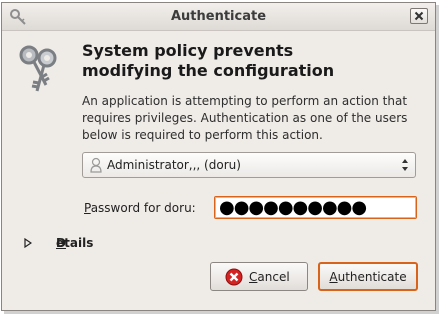 The height and width of the screenshot is (316, 443). What do you see at coordinates (405, 165) in the screenshot?
I see `select-arrows-icon` at bounding box center [405, 165].